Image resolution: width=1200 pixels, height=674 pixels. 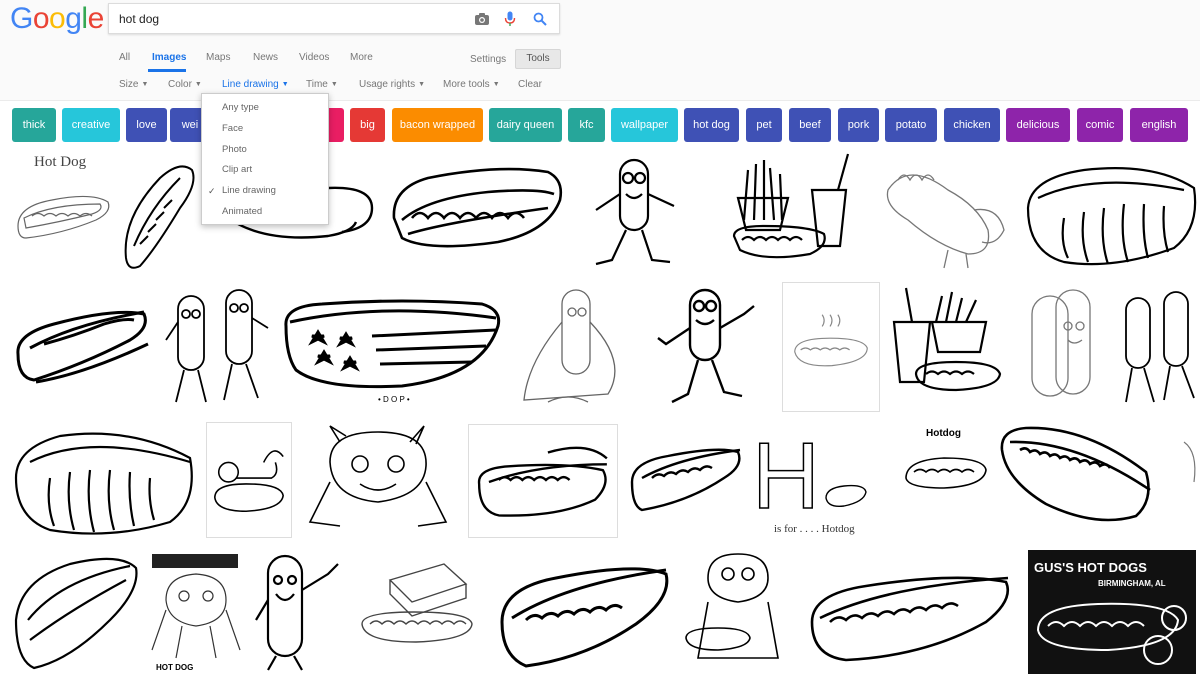 What do you see at coordinates (218, 57) in the screenshot?
I see `tab-maps: Maps` at bounding box center [218, 57].